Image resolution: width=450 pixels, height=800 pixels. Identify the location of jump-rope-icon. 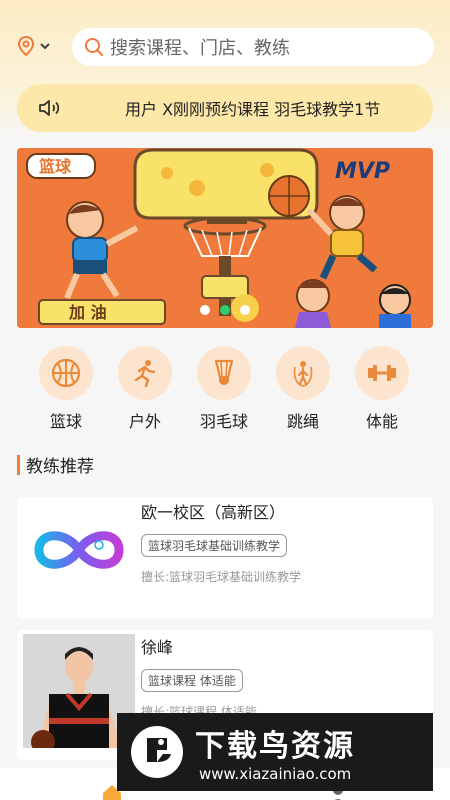
(303, 374).